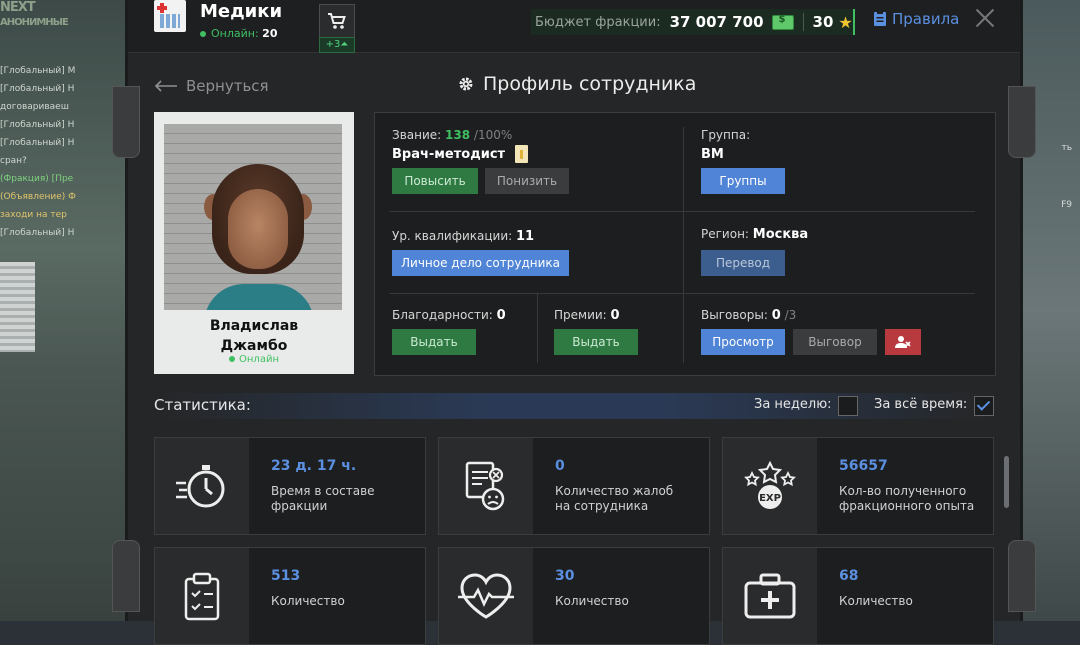 The width and height of the screenshot is (1080, 645). Describe the element at coordinates (480, 263) in the screenshot. I see `personal-file-button: Личное дело сотрудника` at that location.